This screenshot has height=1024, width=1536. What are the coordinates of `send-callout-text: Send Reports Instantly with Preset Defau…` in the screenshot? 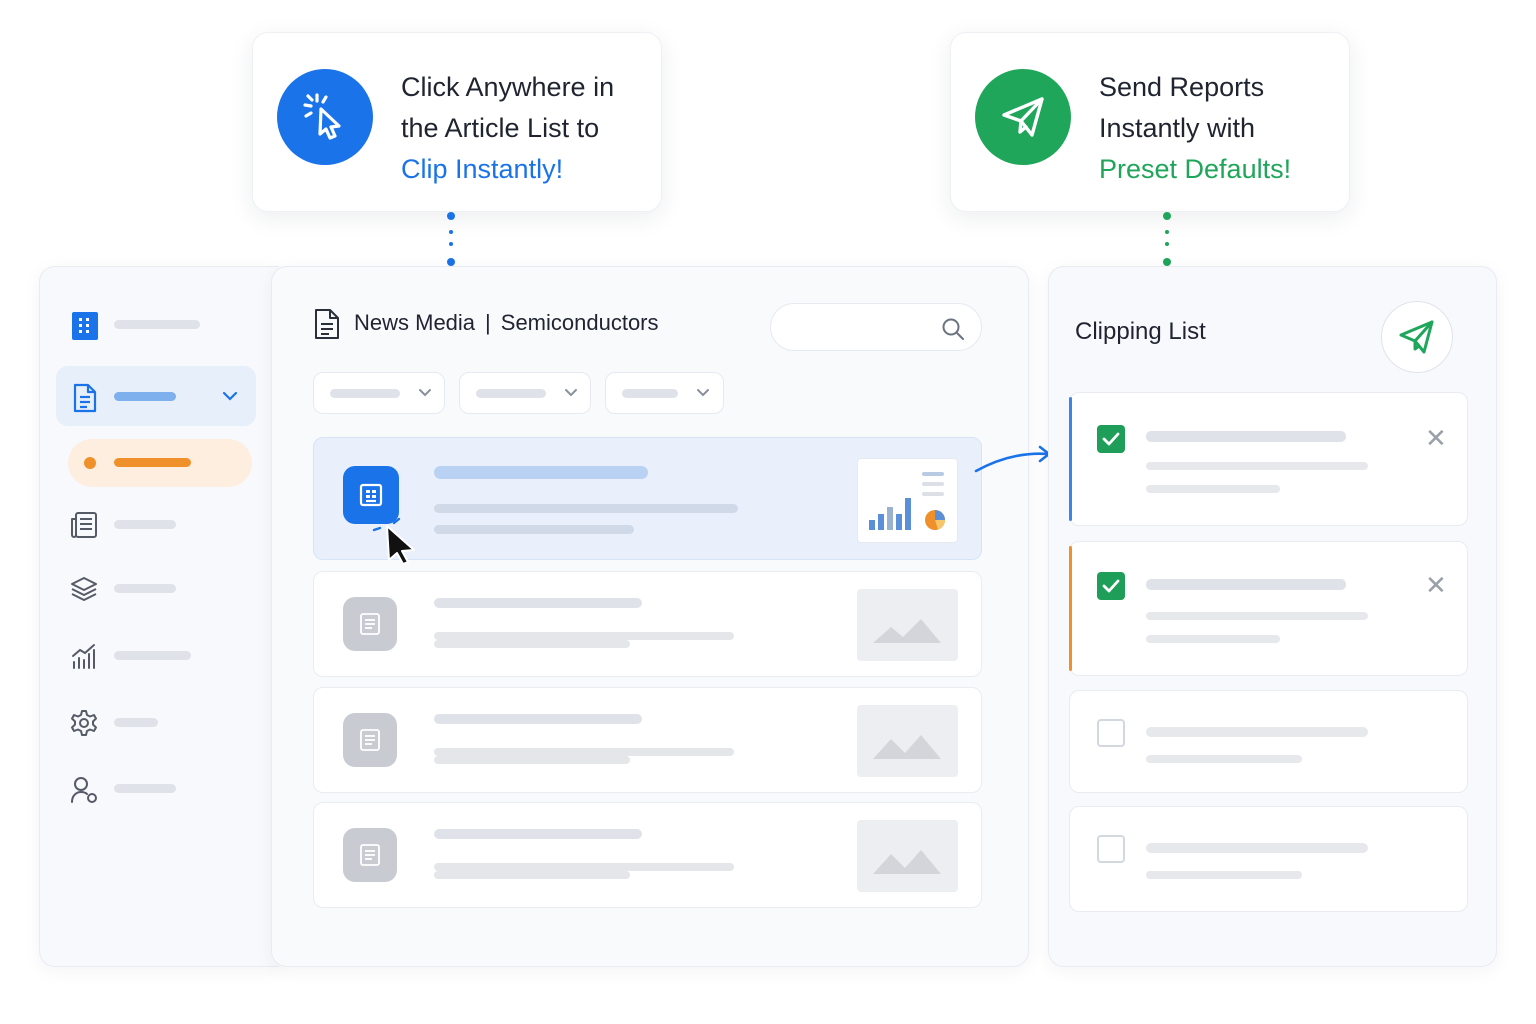 It's located at (1195, 128).